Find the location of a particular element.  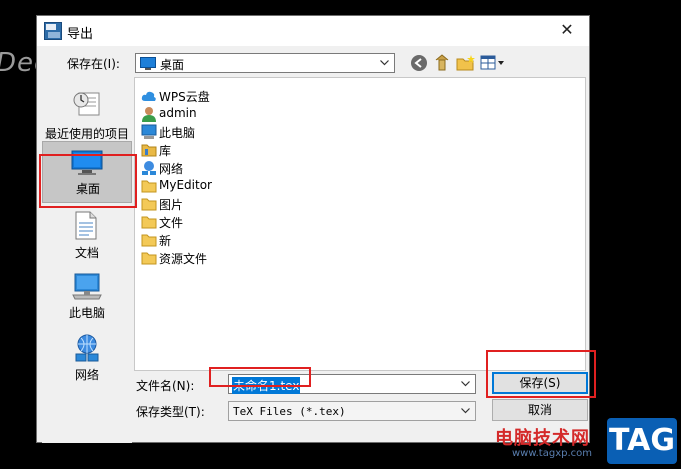

recent-items-icon is located at coordinates (86, 104).